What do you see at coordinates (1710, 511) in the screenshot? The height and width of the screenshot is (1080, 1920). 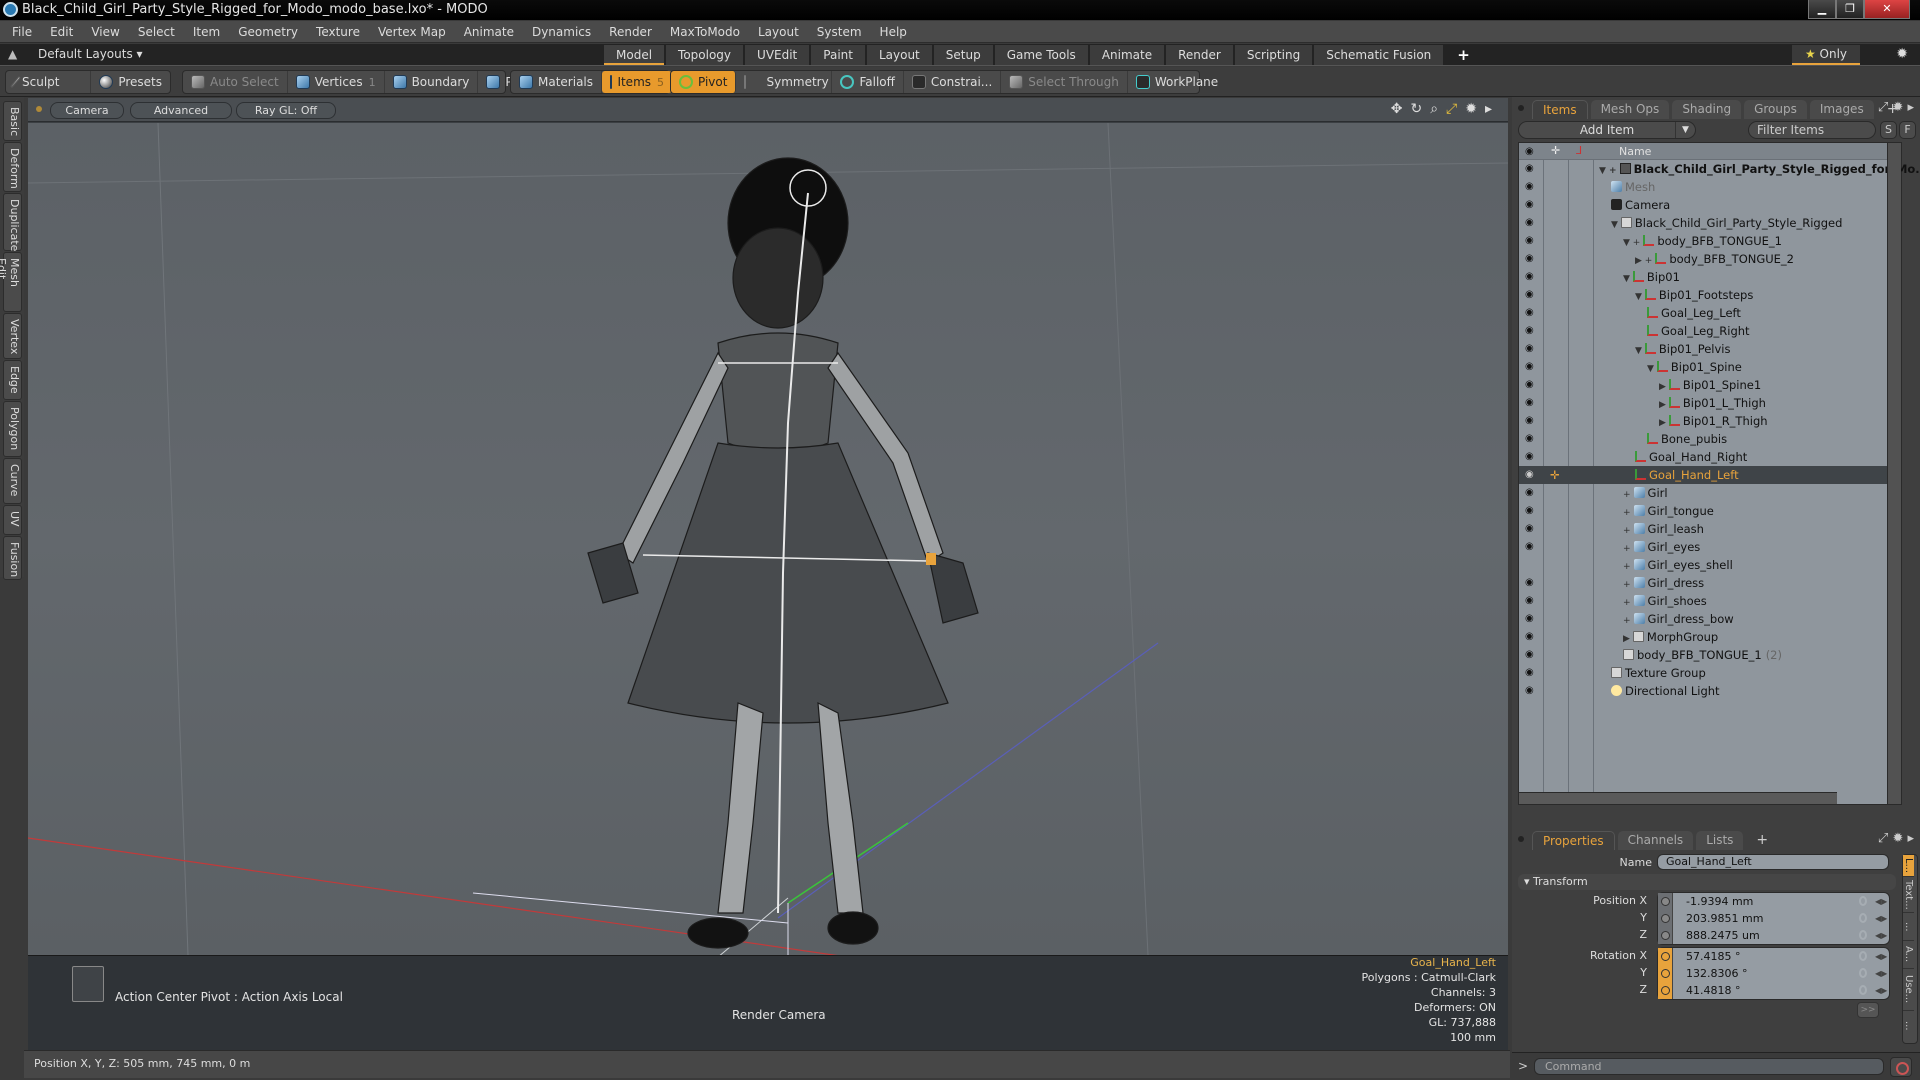 I see `tree-row: ◉ + Girl_tongue` at bounding box center [1710, 511].